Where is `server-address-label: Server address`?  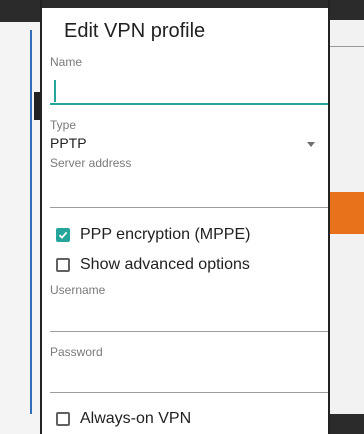
server-address-label: Server address is located at coordinates (91, 163).